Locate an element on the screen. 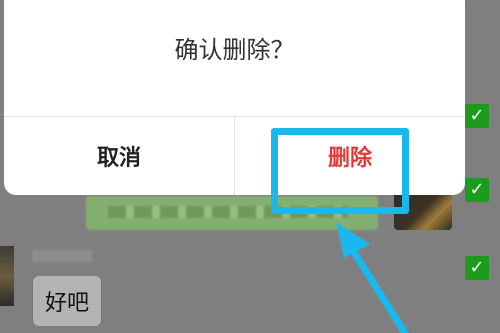 The width and height of the screenshot is (500, 333). sender-name is located at coordinates (62, 256).